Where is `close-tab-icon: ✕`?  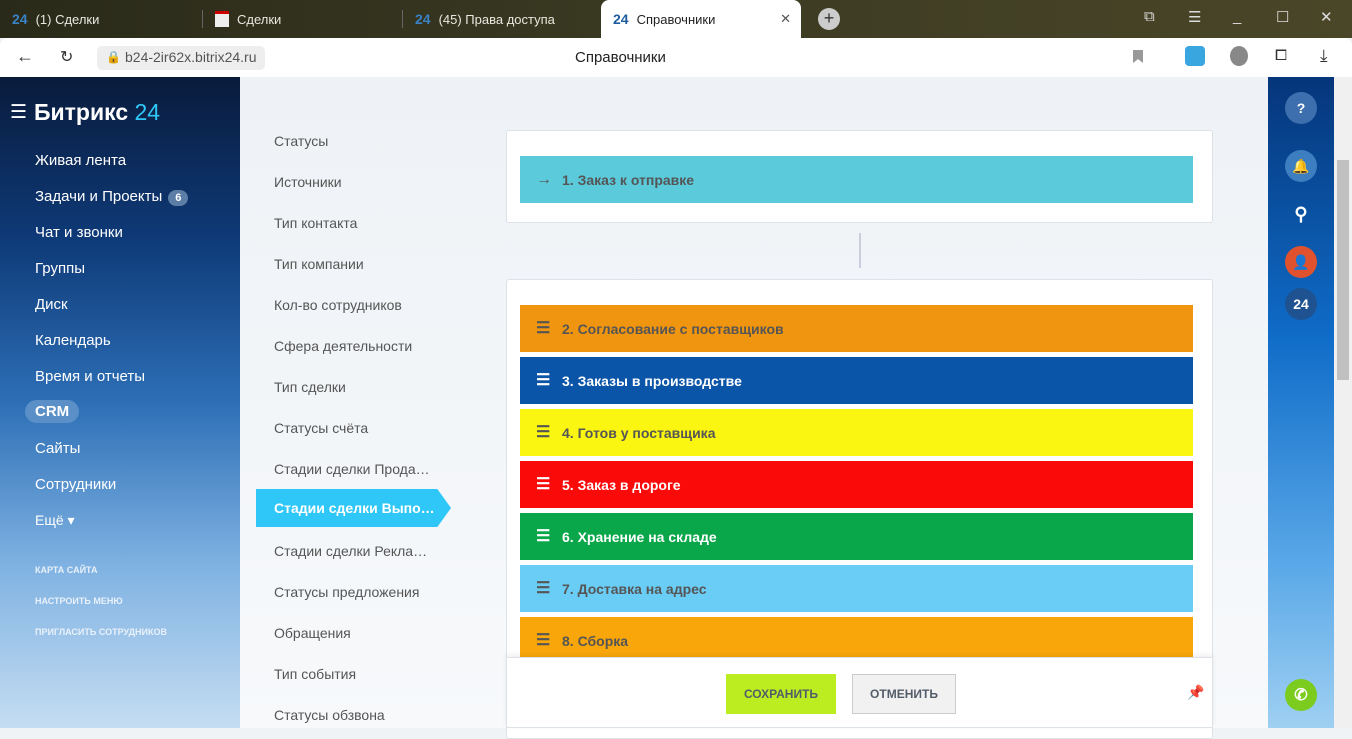
close-tab-icon: ✕ is located at coordinates (785, 19).